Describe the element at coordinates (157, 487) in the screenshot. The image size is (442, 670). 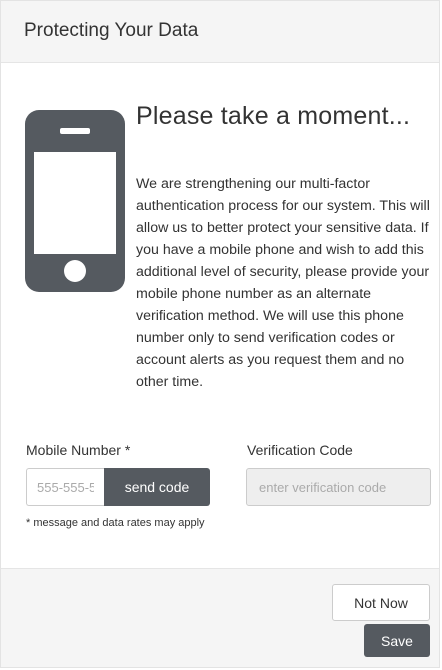
I see `send-code-button: send code` at that location.